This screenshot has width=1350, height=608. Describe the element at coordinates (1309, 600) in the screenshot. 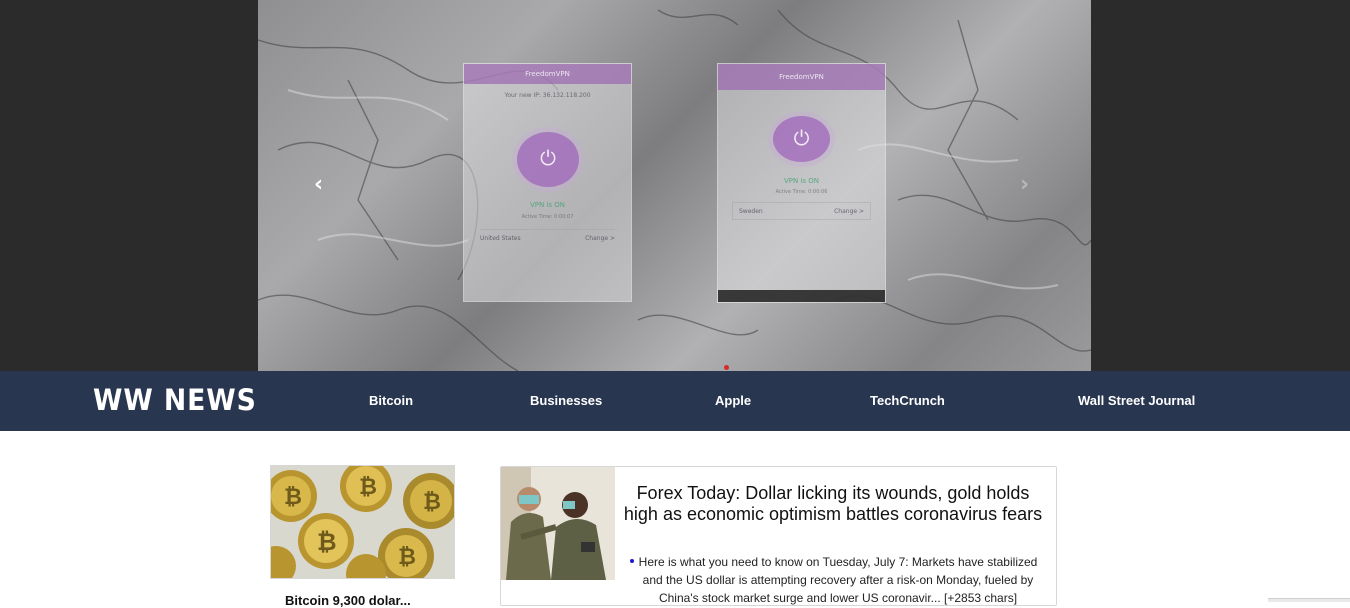

I see `bottom-right-tab` at that location.